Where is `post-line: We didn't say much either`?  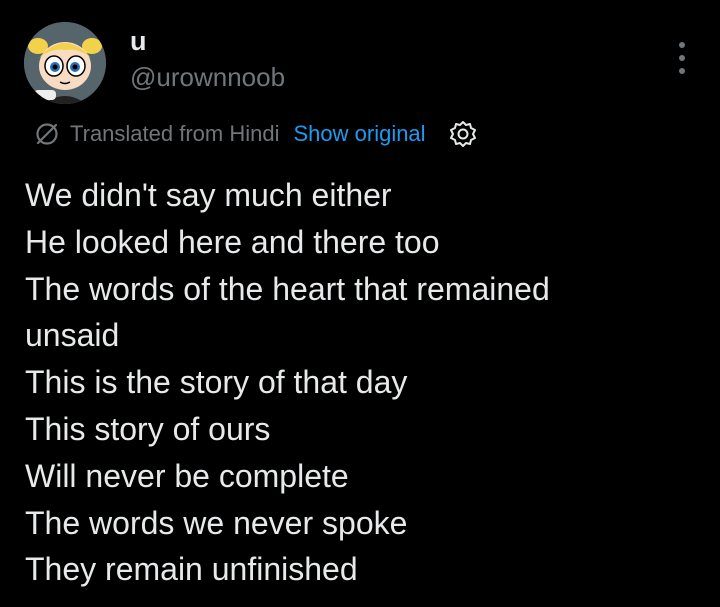 post-line: We didn't say much either is located at coordinates (208, 195).